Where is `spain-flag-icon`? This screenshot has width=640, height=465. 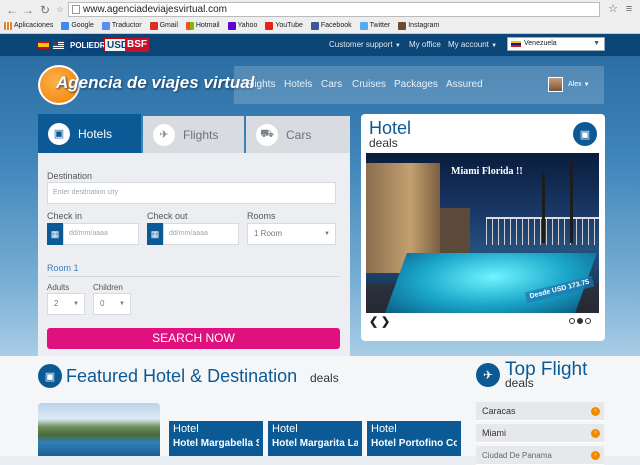
spain-flag-icon is located at coordinates (43, 45).